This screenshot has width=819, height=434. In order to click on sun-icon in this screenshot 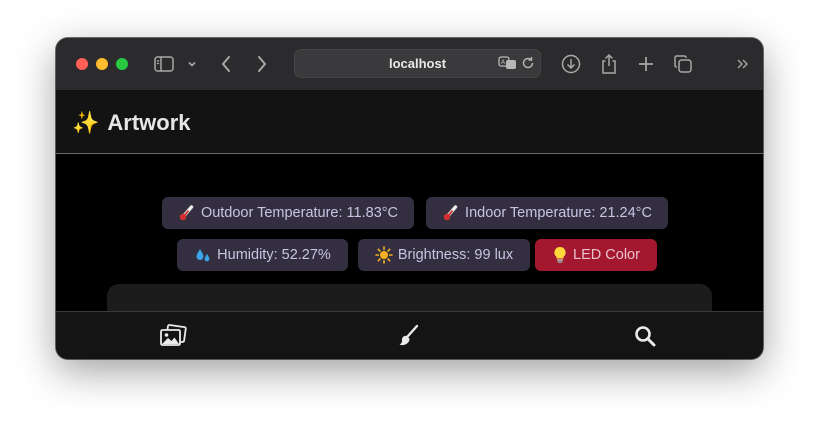, I will do `click(384, 255)`.